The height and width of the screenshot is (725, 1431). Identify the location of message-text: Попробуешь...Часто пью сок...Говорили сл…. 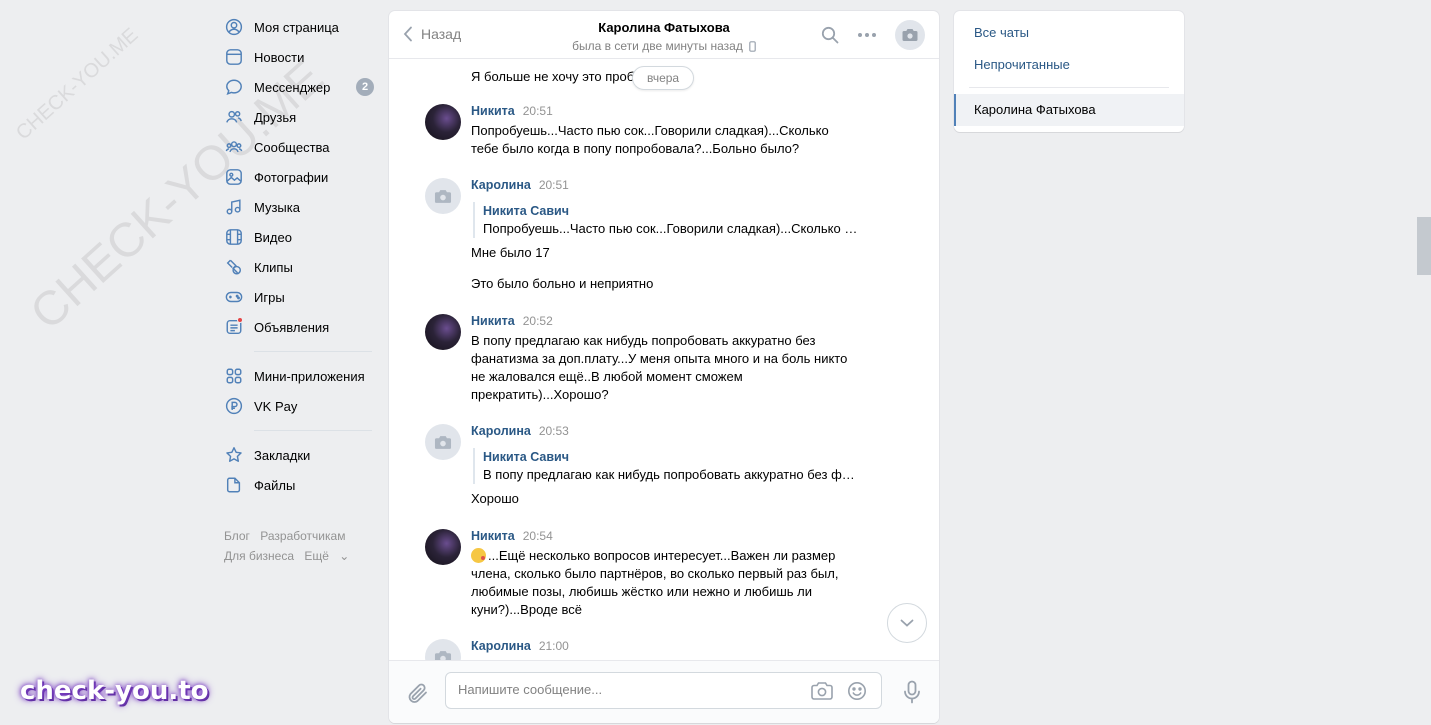
(650, 139).